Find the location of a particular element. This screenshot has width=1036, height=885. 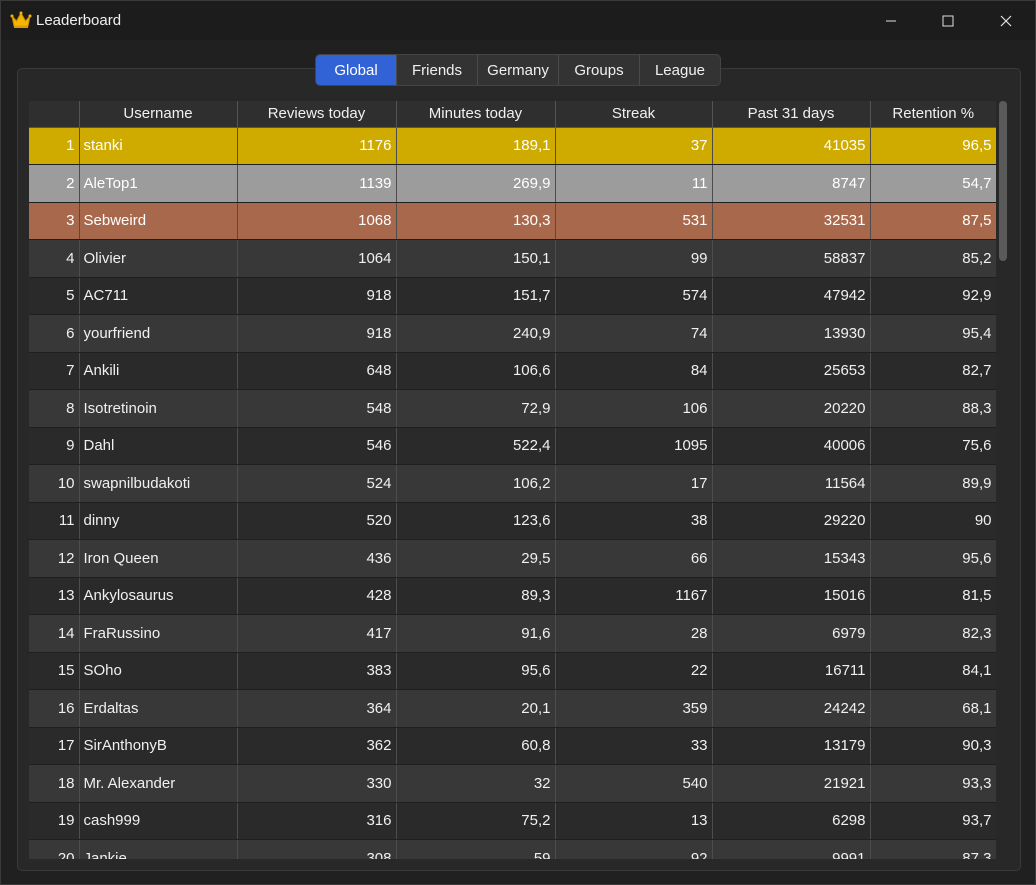

close-button is located at coordinates (1006, 20).